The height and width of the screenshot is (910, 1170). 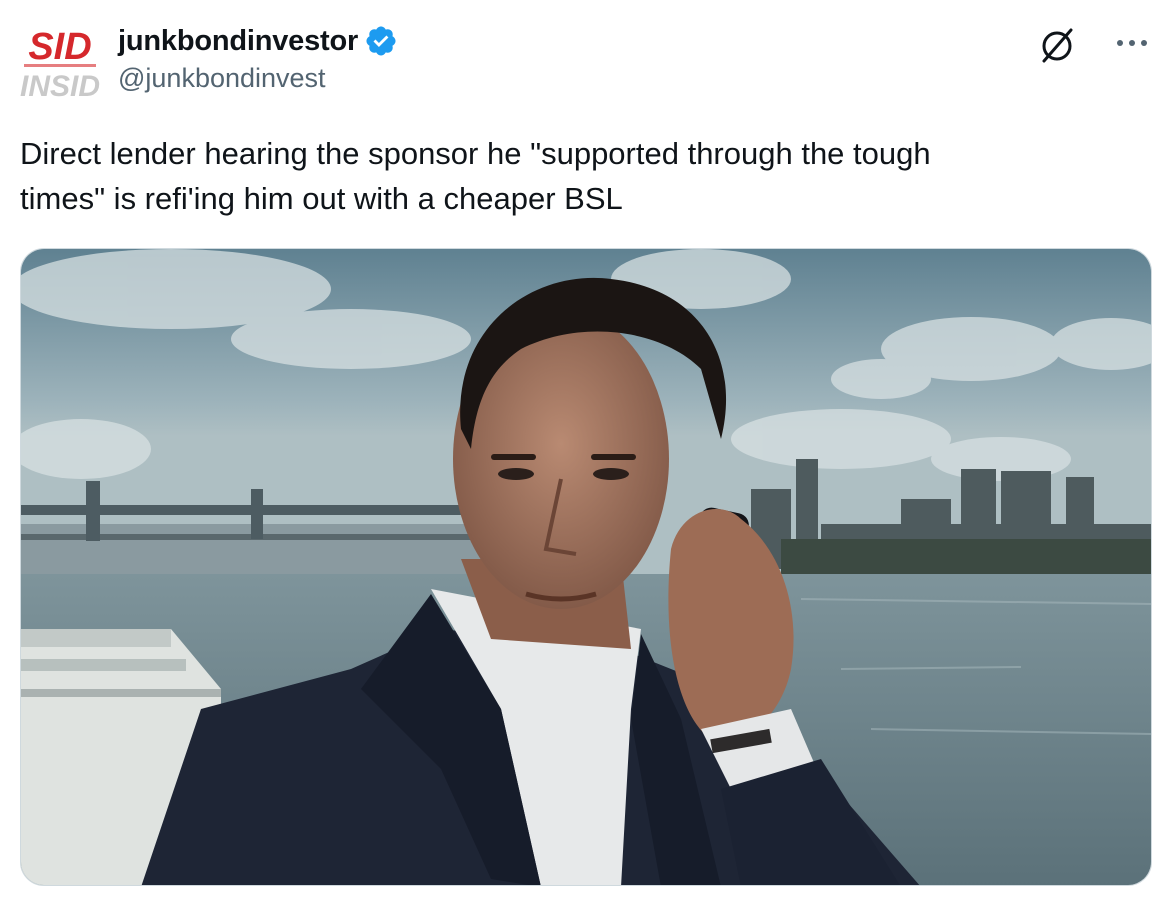 I want to click on more-icon, so click(x=1132, y=43).